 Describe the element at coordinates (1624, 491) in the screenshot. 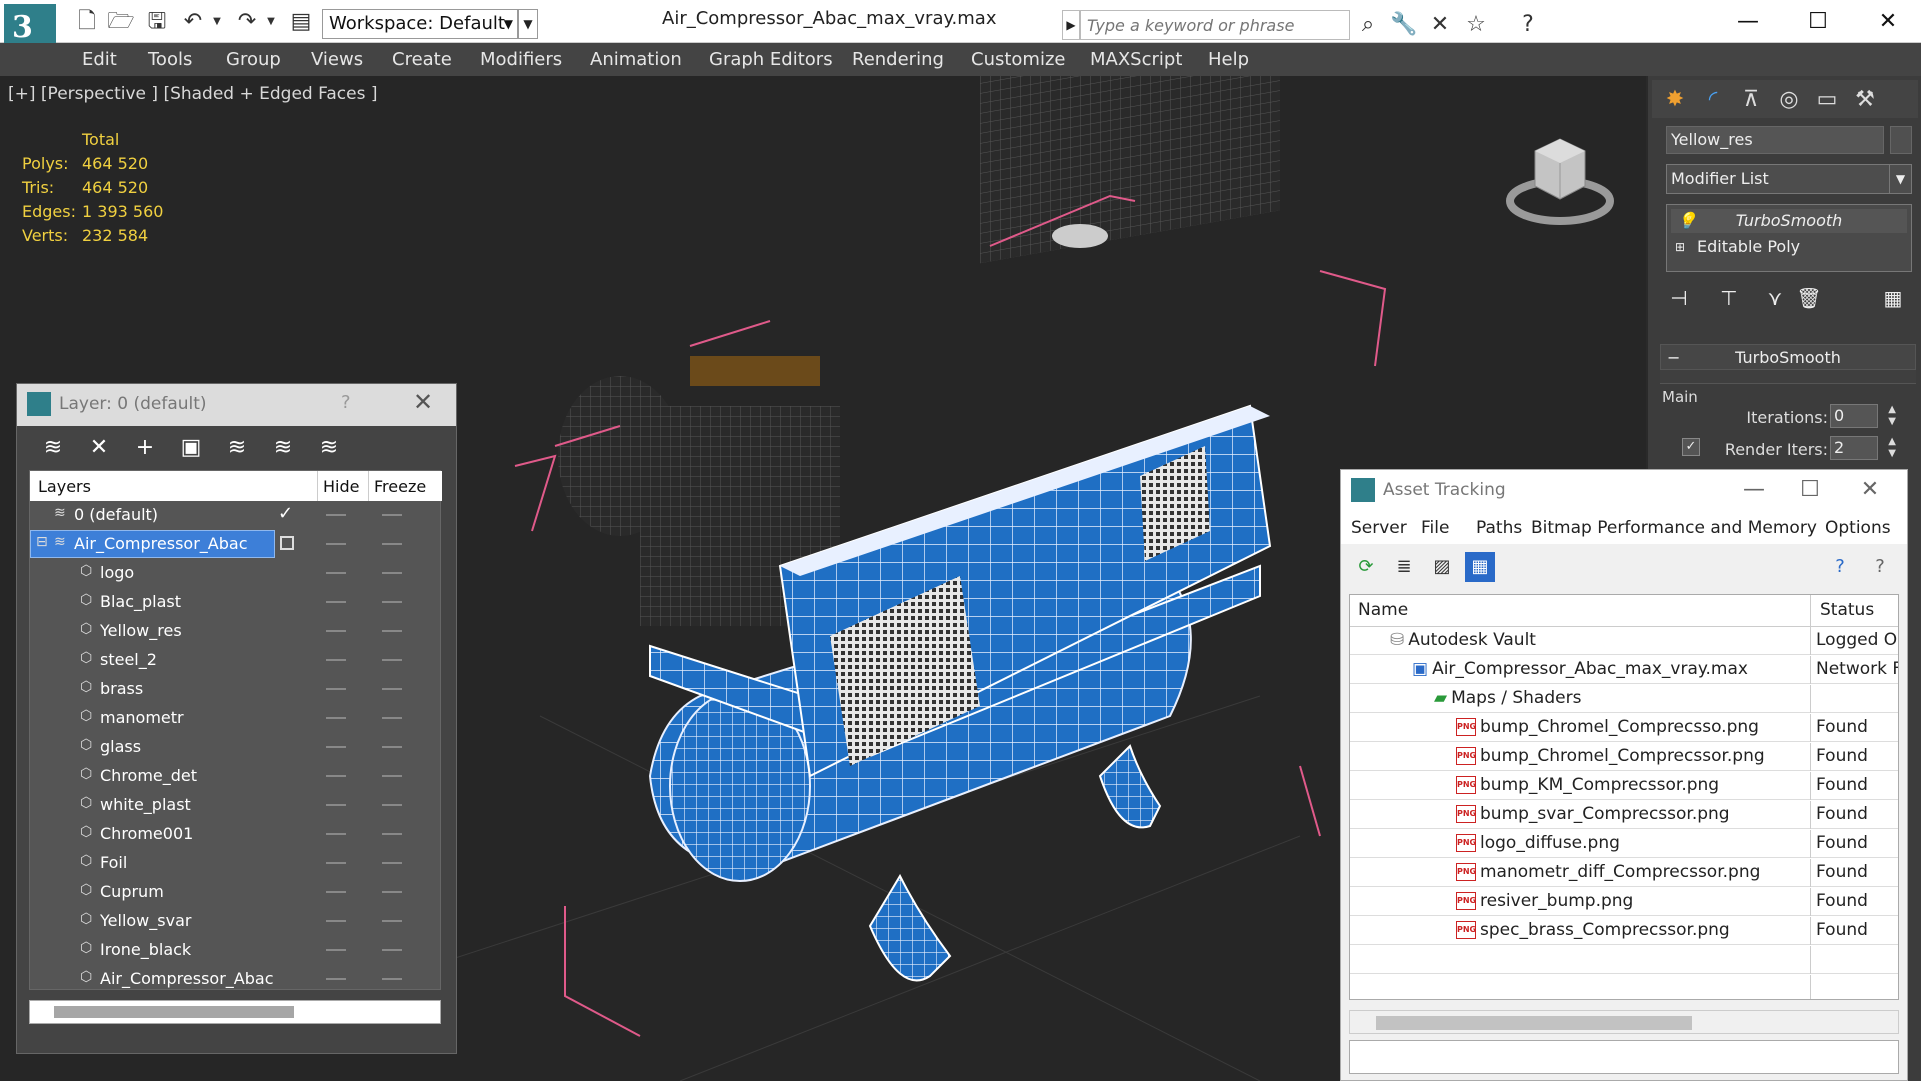

I see `dialog-title-bar: Asset Tracking — ☐ ✕` at that location.